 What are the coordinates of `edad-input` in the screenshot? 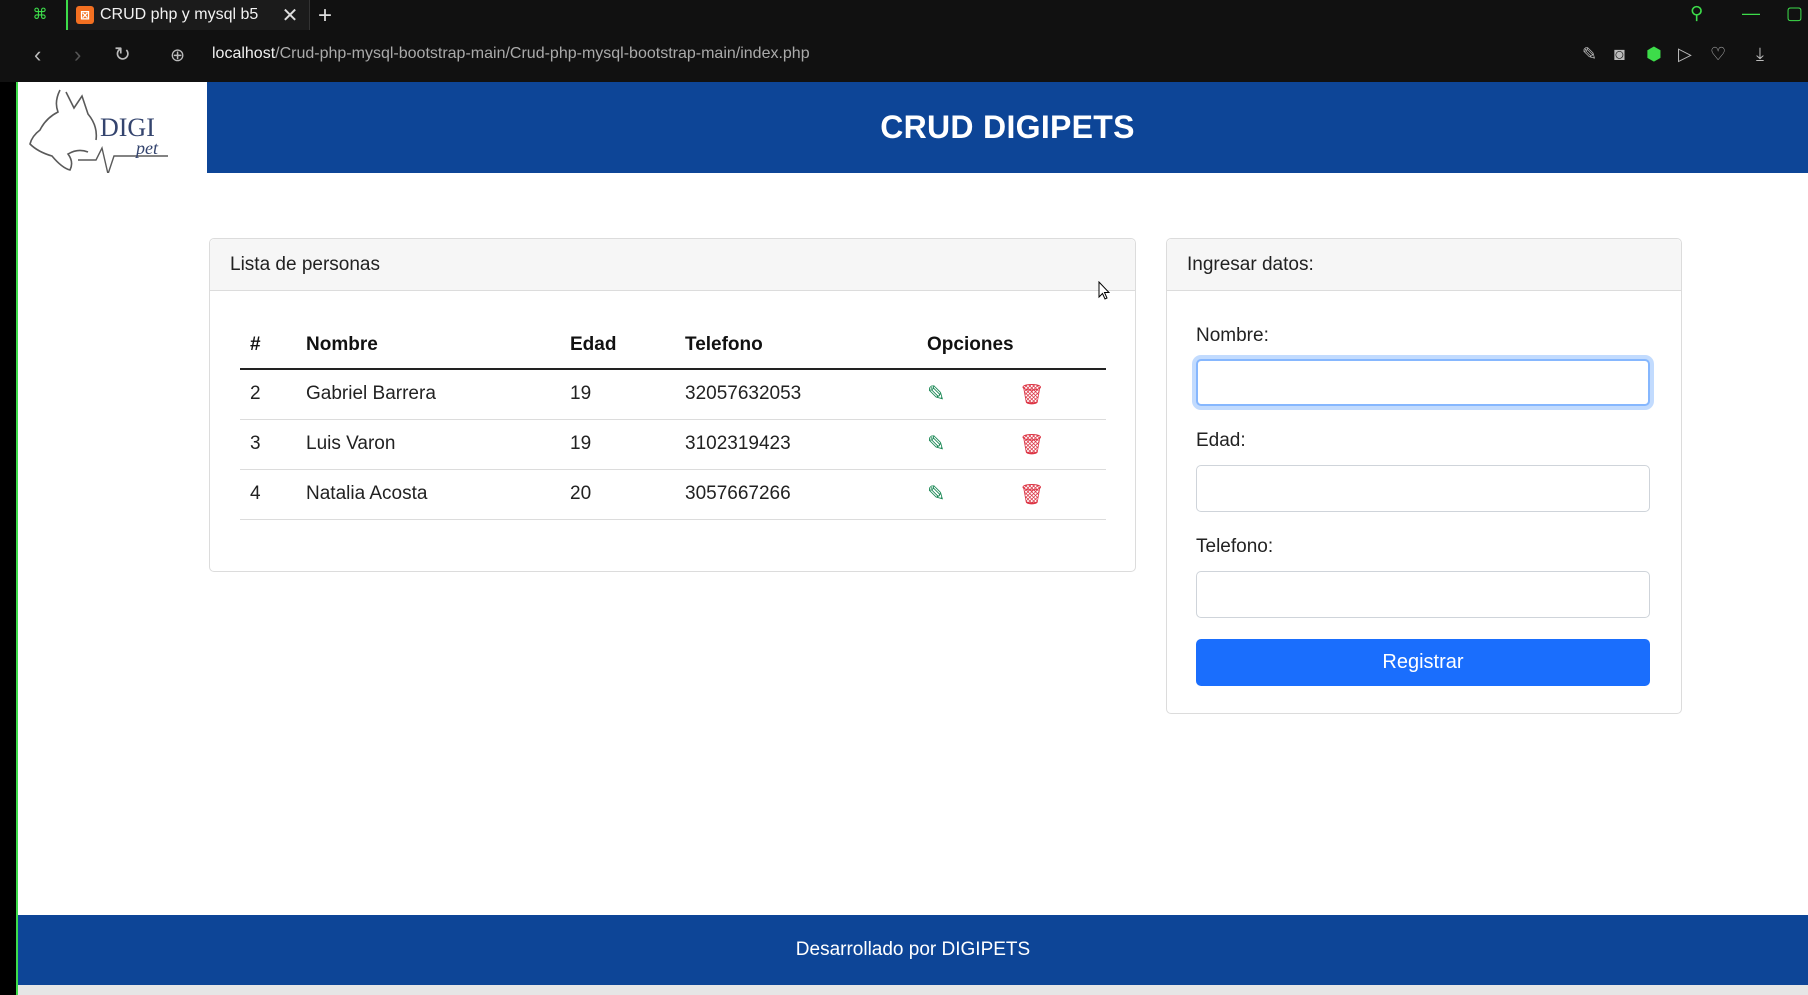 It's located at (1423, 488).